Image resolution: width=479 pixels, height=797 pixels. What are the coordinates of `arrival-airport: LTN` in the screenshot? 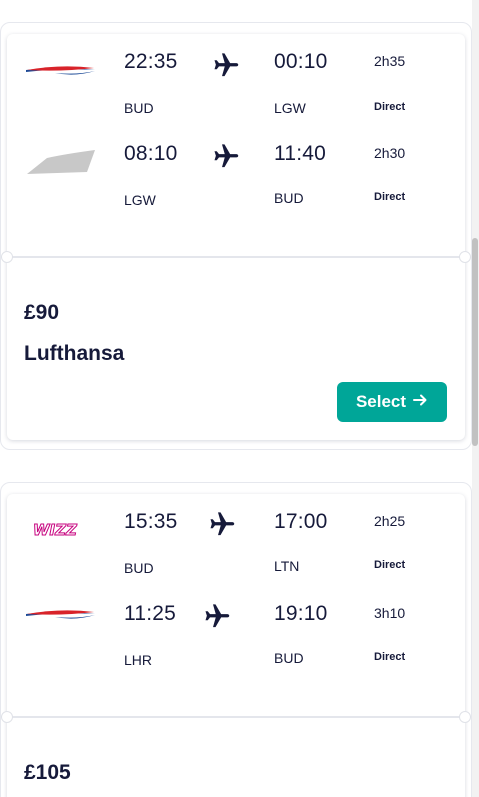 It's located at (287, 566).